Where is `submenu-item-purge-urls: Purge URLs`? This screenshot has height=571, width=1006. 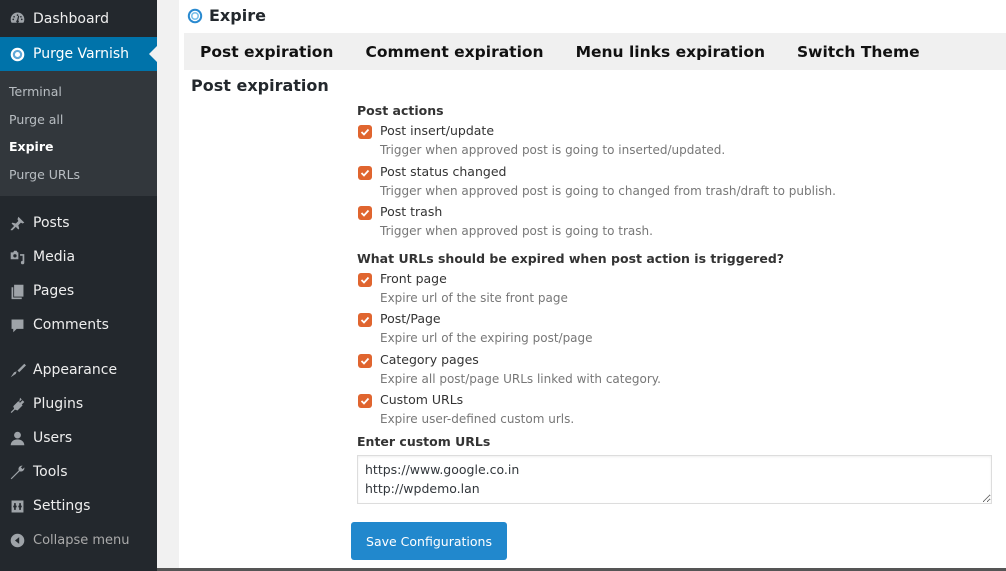 submenu-item-purge-urls: Purge URLs is located at coordinates (78, 175).